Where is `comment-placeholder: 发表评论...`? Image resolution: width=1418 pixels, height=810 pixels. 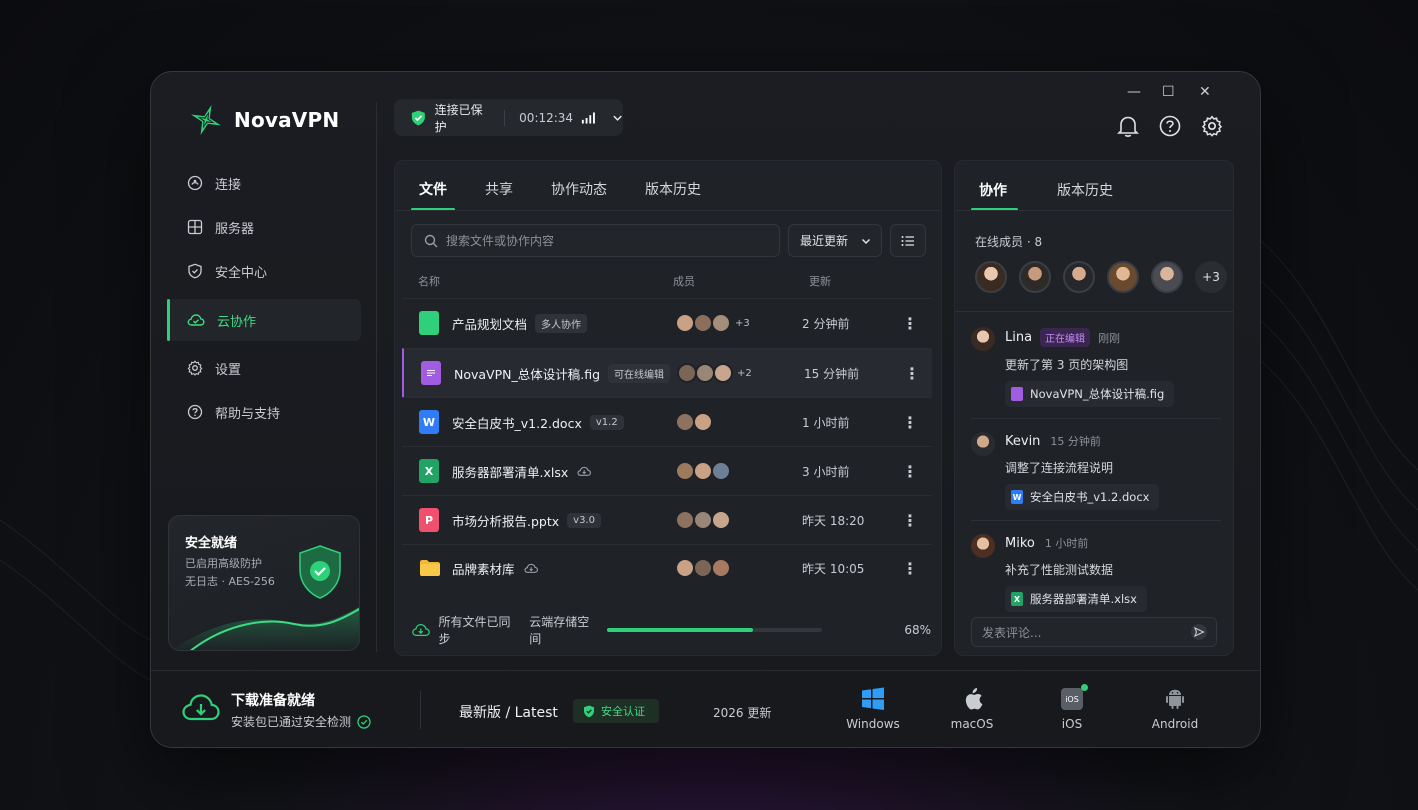 comment-placeholder: 发表评论... is located at coordinates (1012, 632).